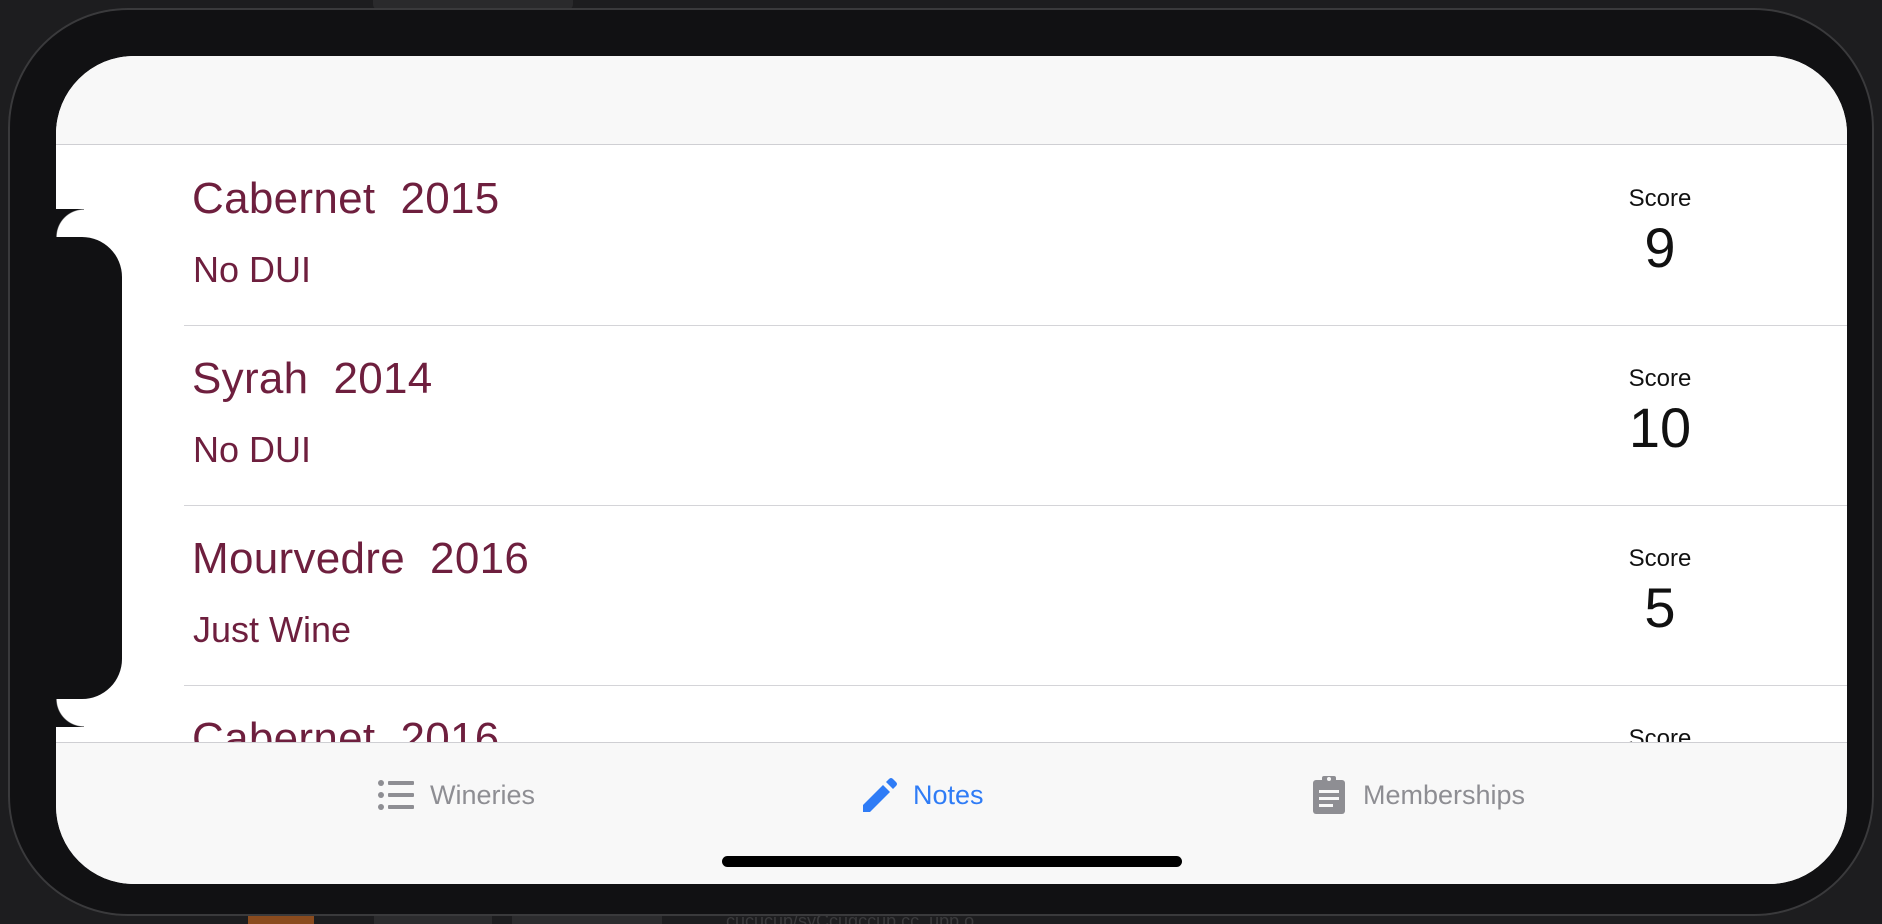 Image resolution: width=1882 pixels, height=924 pixels. Describe the element at coordinates (1660, 427) in the screenshot. I see `score-value: 10` at that location.